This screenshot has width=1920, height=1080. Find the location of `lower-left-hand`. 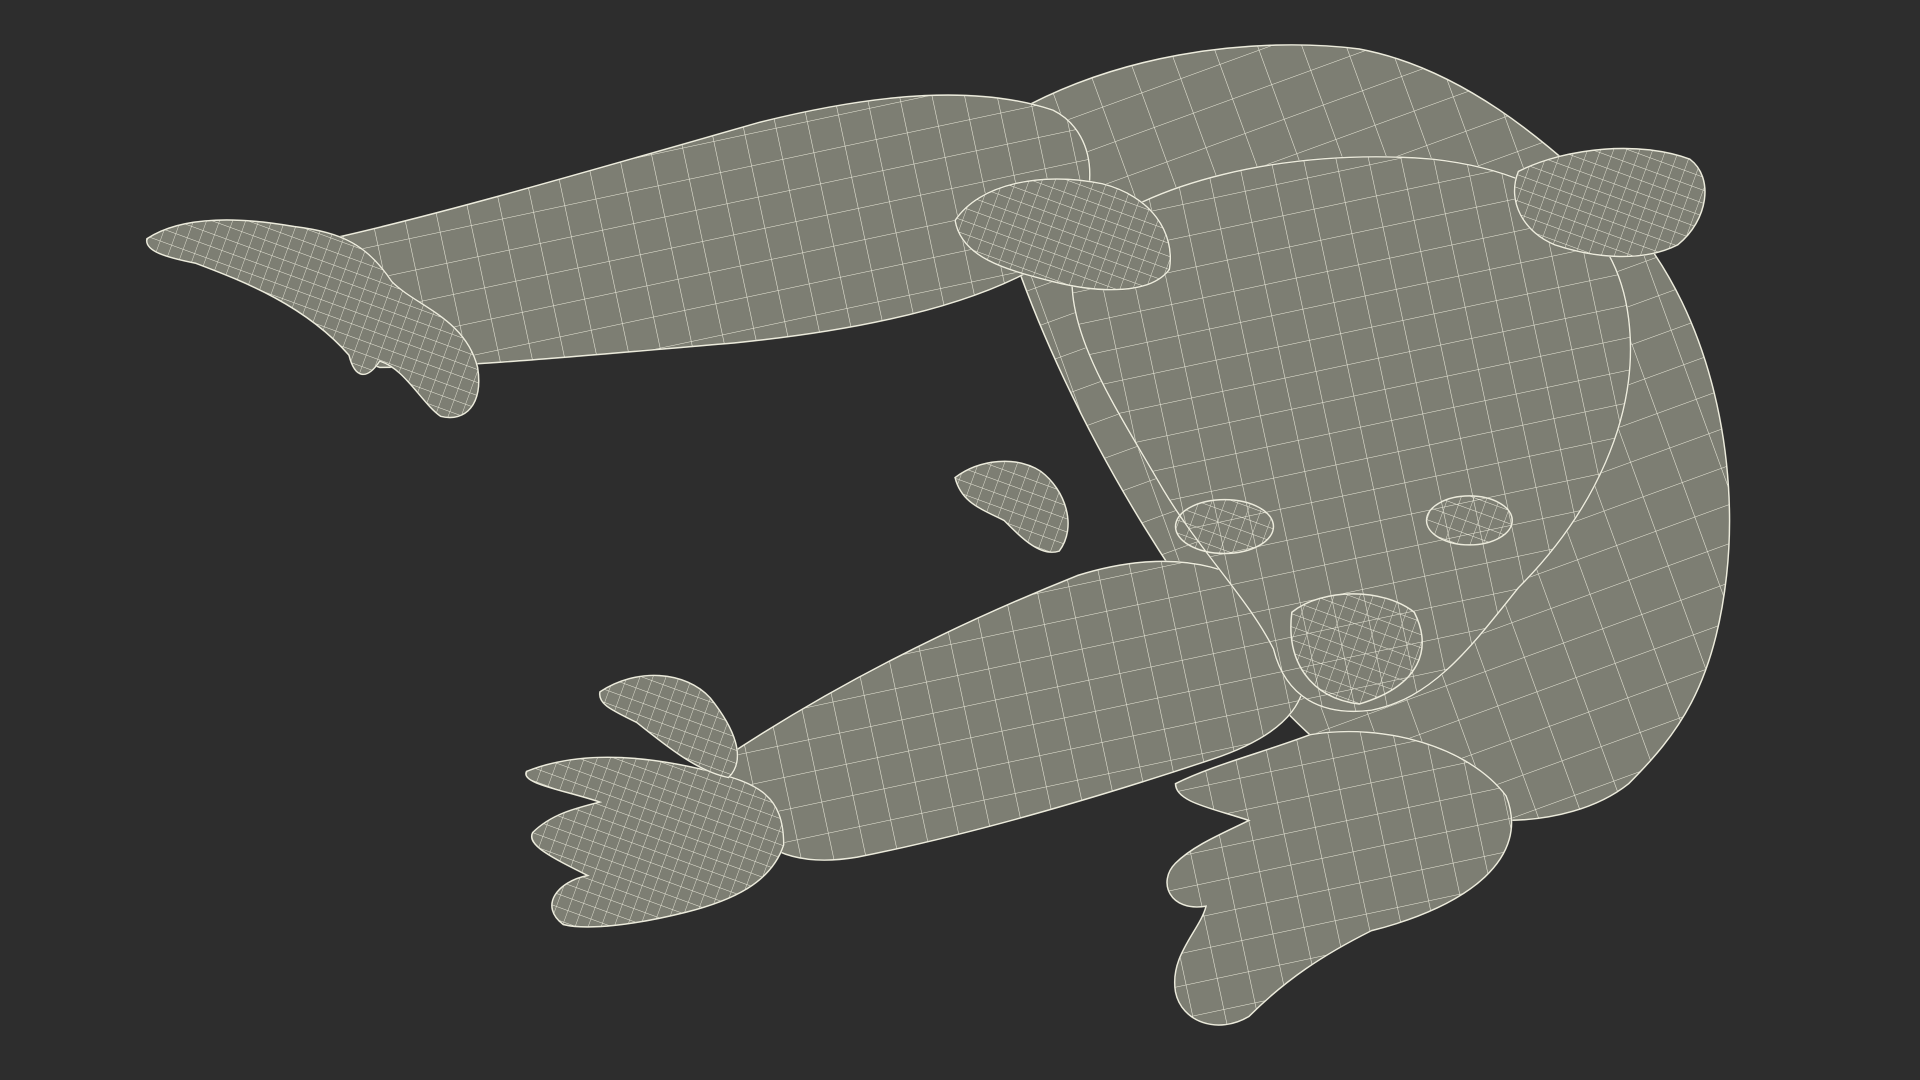

lower-left-hand is located at coordinates (655, 801).